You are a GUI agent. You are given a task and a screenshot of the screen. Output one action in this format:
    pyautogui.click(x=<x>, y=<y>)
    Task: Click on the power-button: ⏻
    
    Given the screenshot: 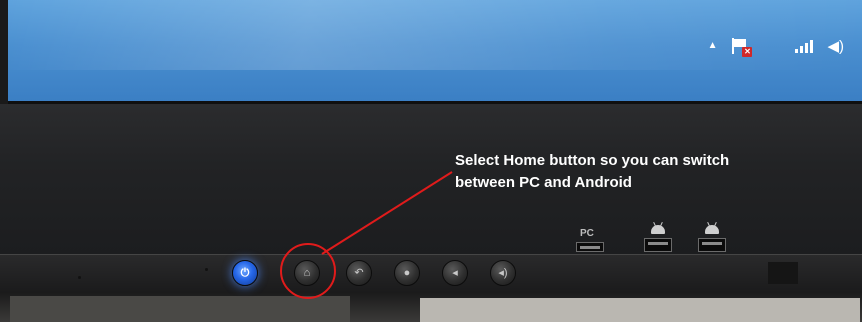 What is the action you would take?
    pyautogui.click(x=245, y=273)
    